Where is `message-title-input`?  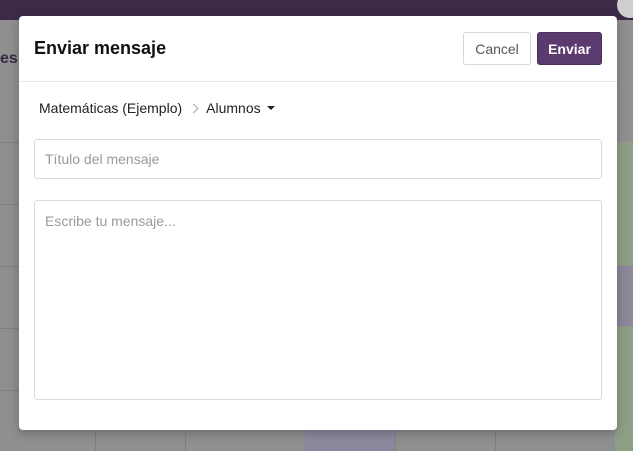 message-title-input is located at coordinates (318, 159).